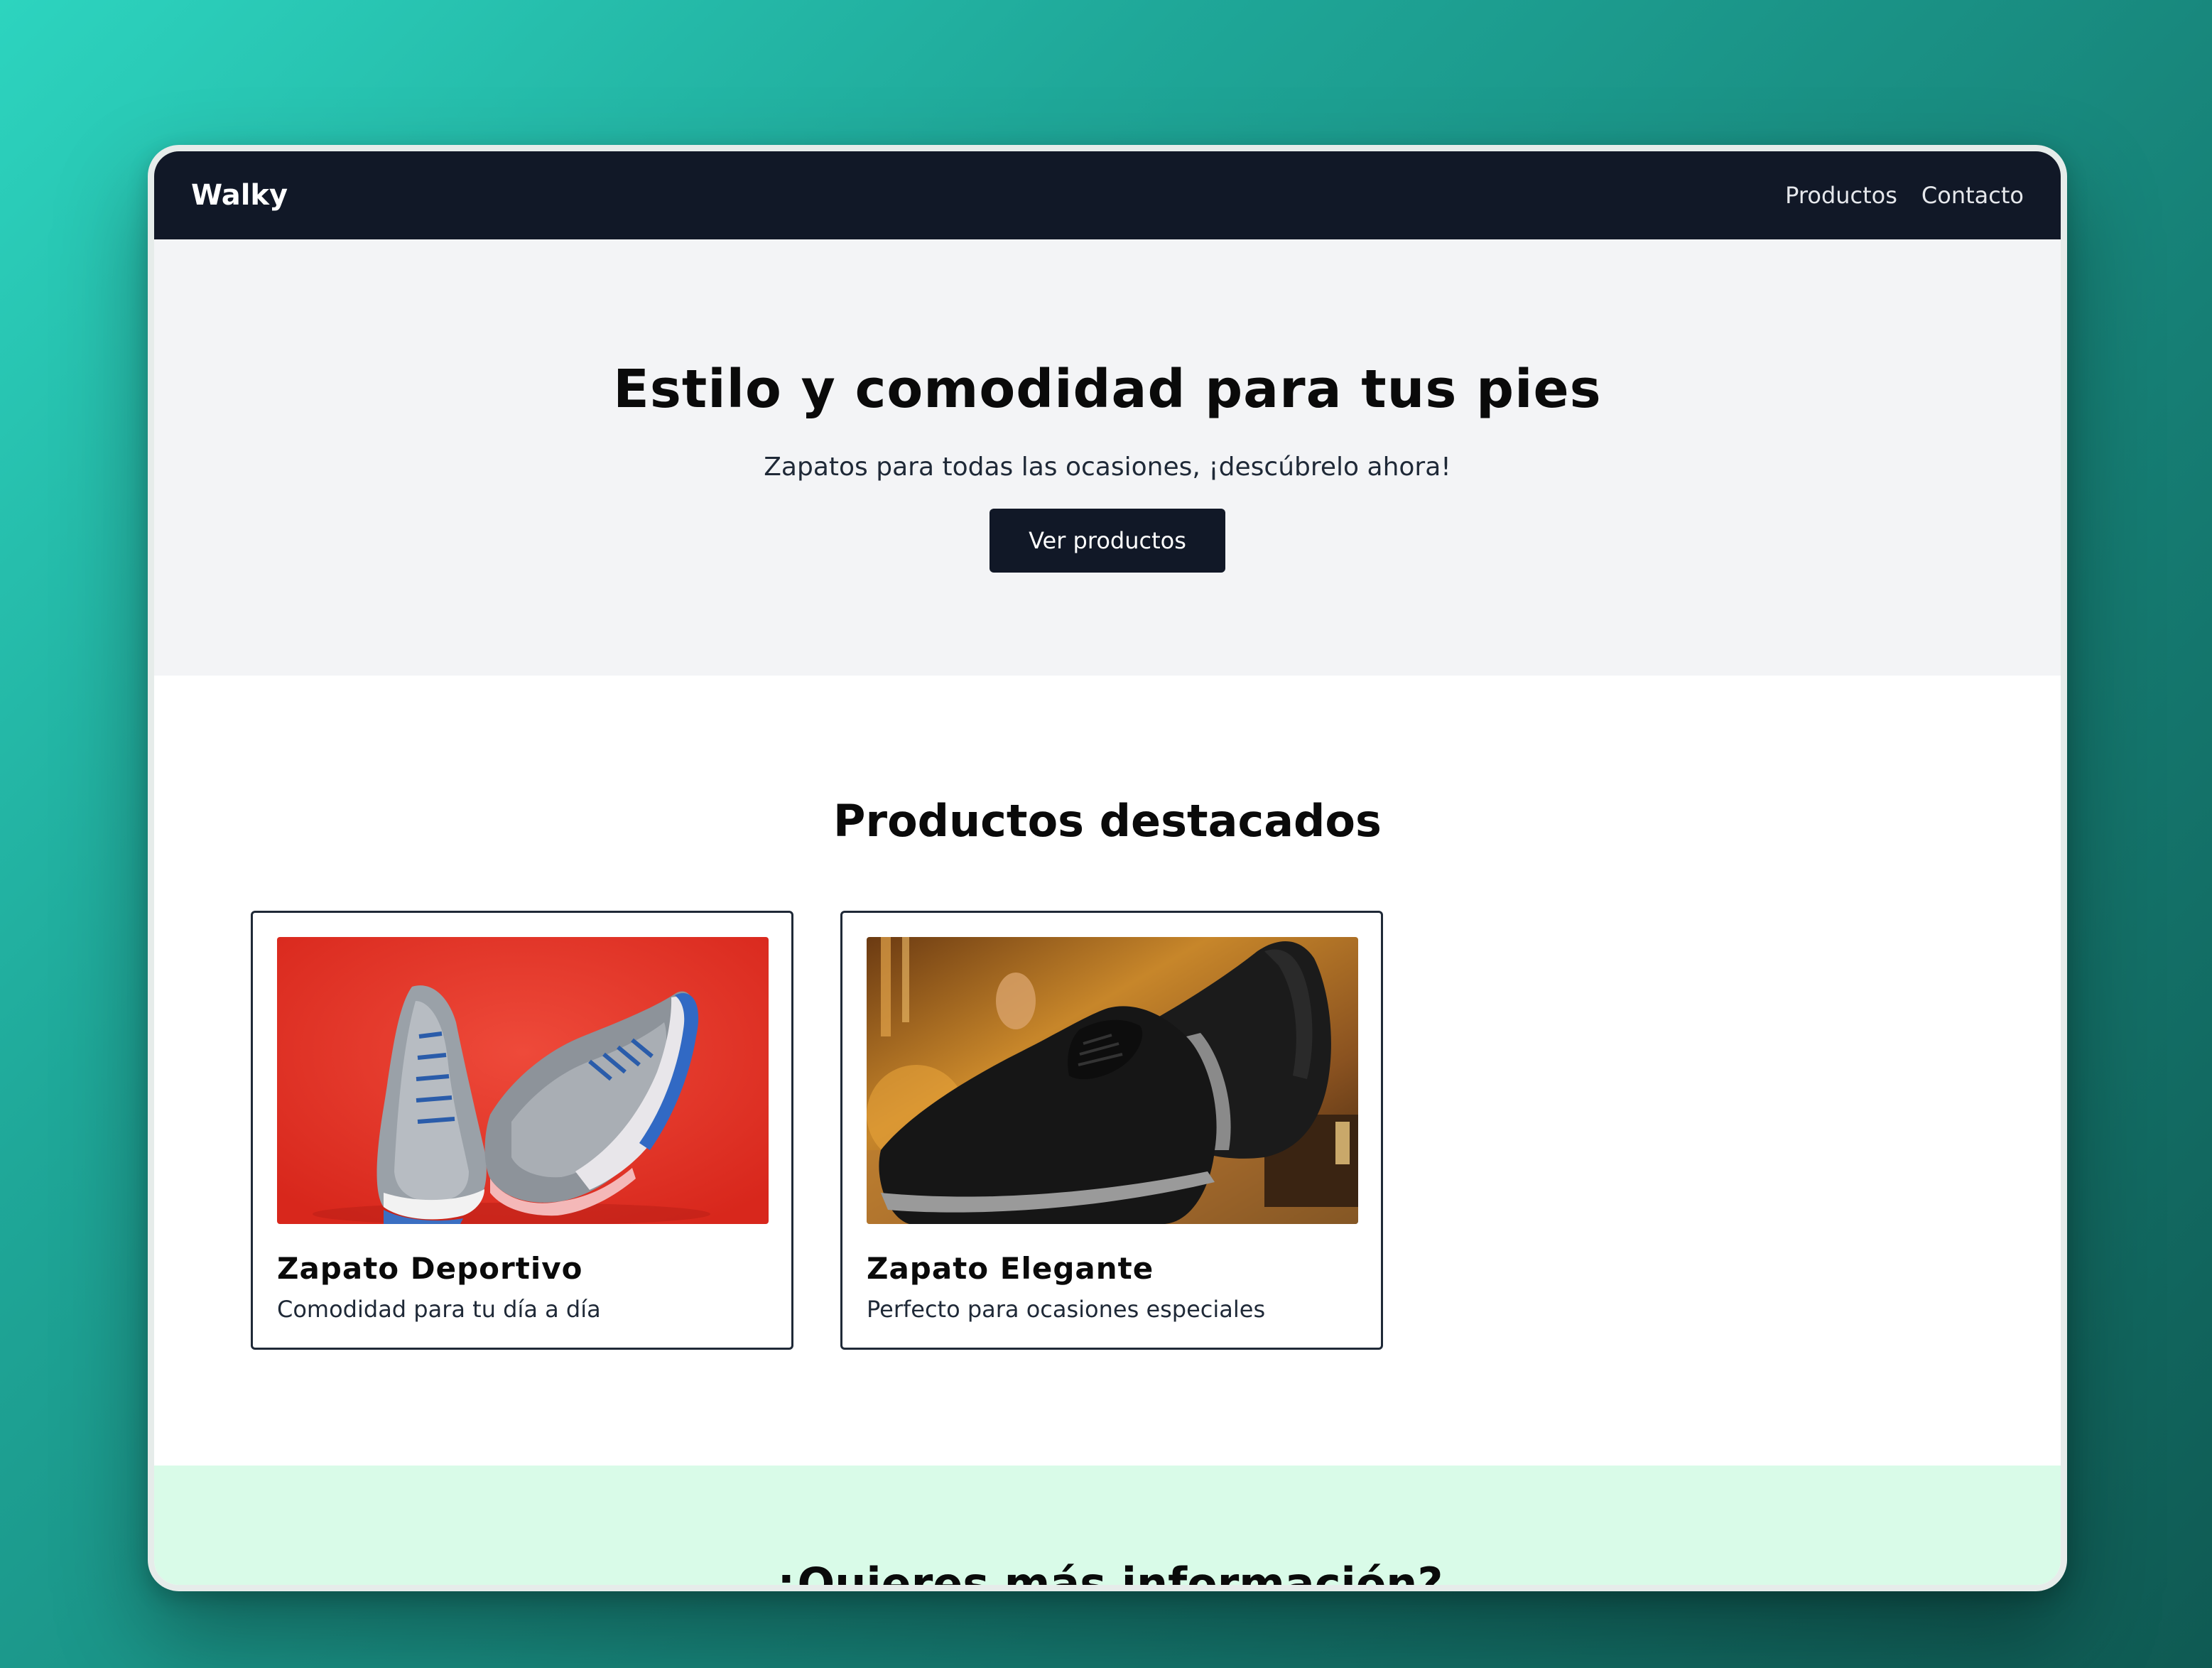 The image size is (2212, 1668). What do you see at coordinates (1112, 1080) in the screenshot?
I see `dress-shoe-image` at bounding box center [1112, 1080].